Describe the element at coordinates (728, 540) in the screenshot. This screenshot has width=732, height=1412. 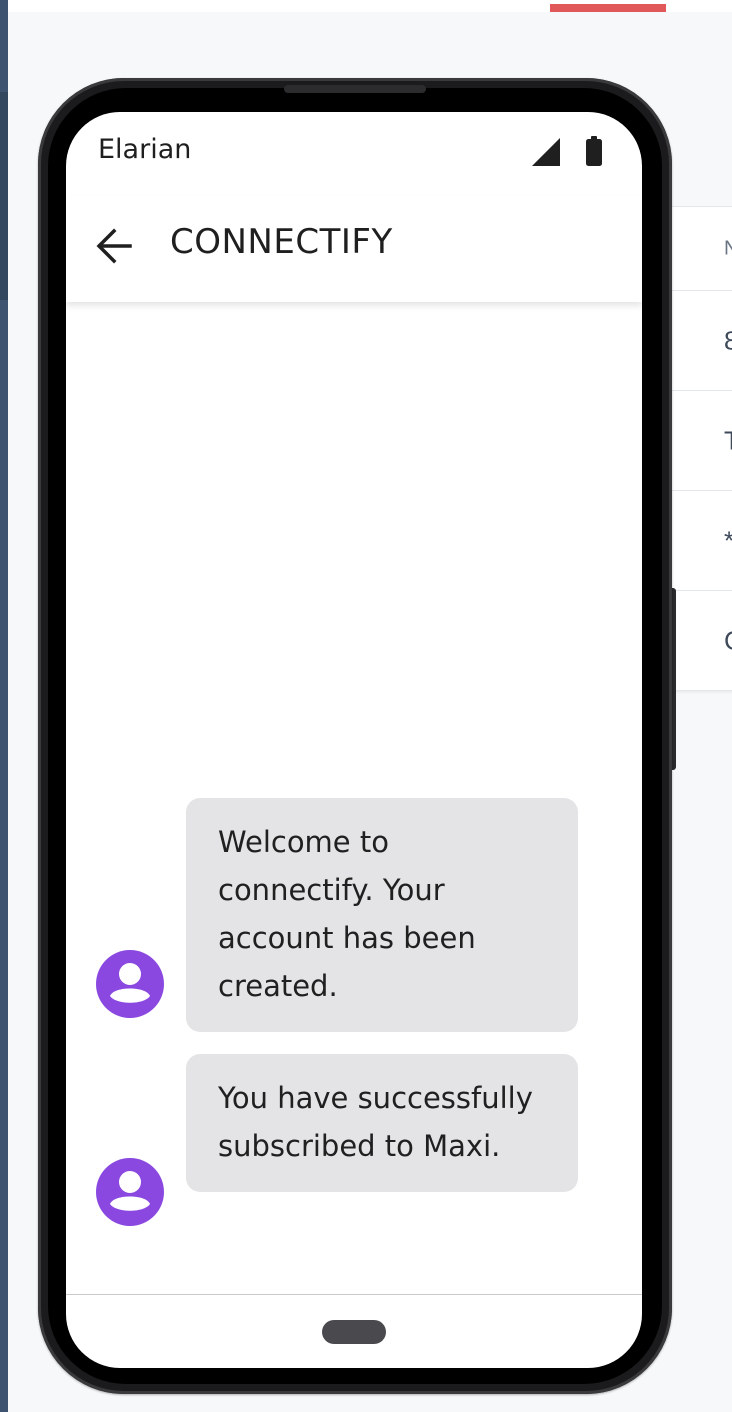
I see `table-cell: *` at that location.